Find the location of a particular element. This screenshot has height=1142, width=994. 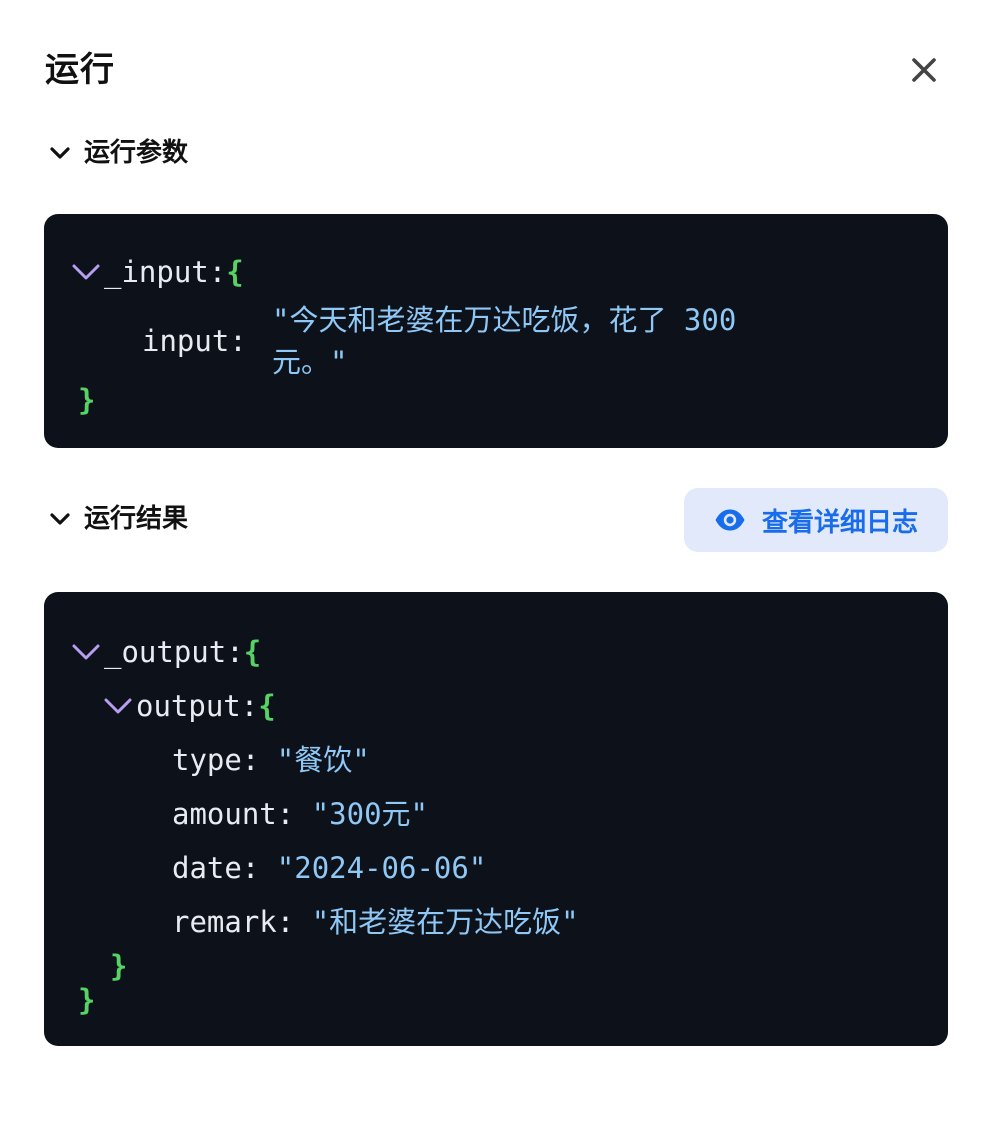

json-key-input: input: is located at coordinates (194, 341).